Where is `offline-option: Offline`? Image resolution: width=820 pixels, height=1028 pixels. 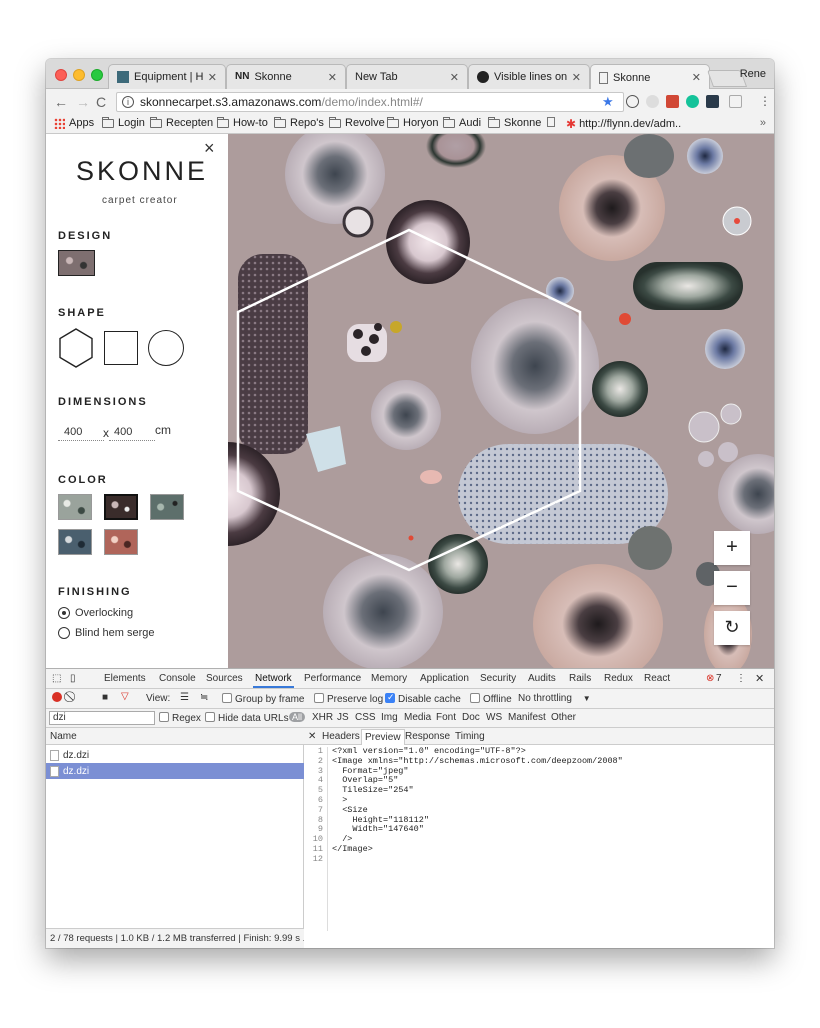 offline-option: Offline is located at coordinates (491, 699).